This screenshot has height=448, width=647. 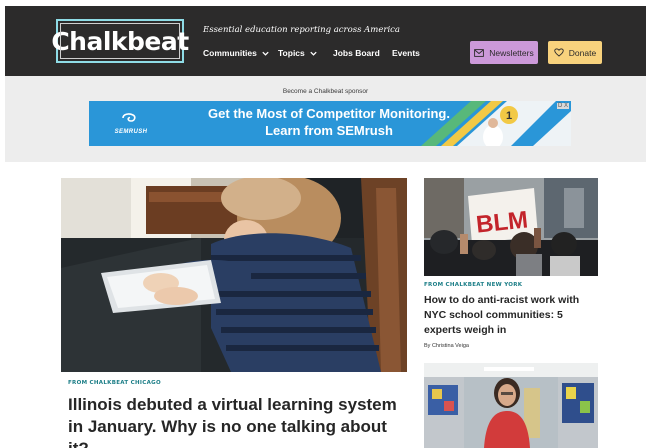 I want to click on nav-communities: Communities, so click(x=236, y=53).